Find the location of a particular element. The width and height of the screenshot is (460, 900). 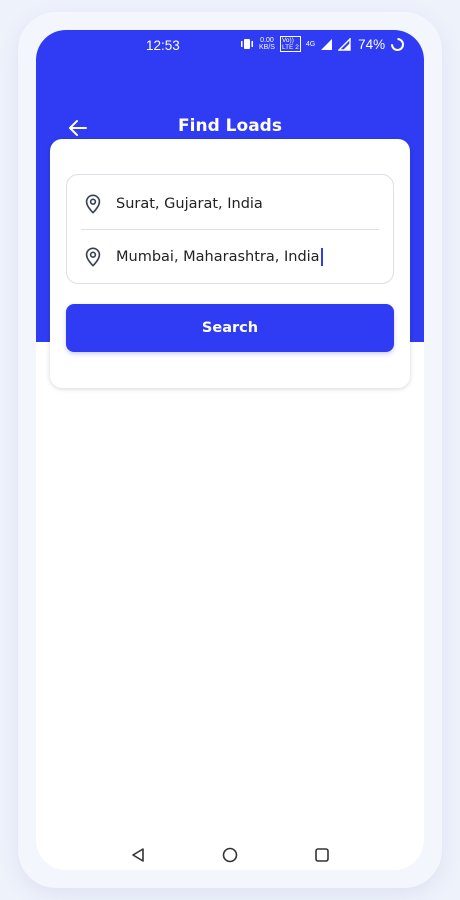

nav-recents-icon is located at coordinates (322, 855).